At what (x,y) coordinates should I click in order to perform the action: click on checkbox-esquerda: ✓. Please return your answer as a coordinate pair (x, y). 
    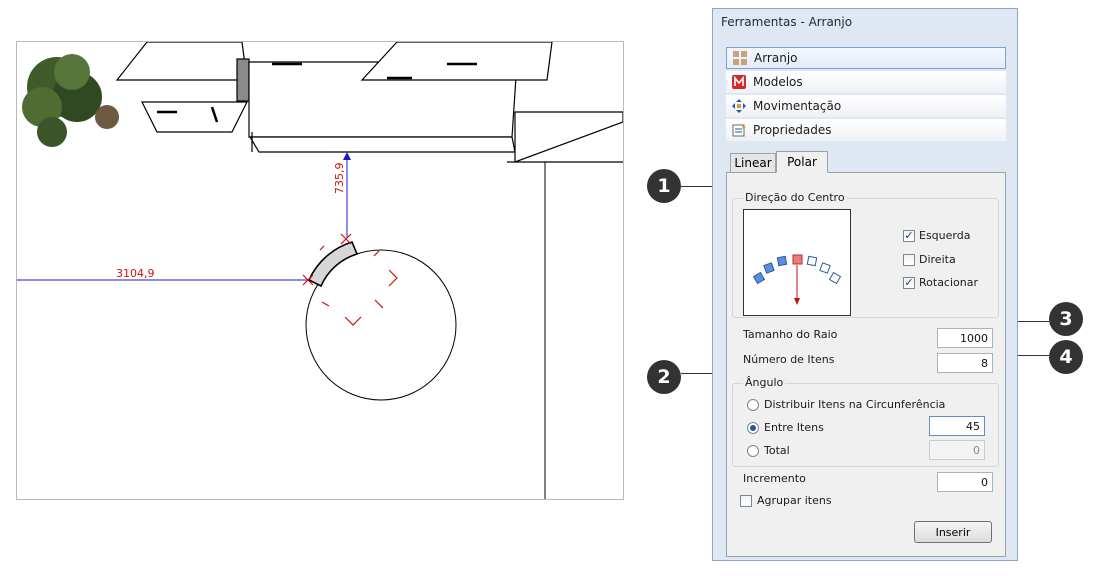
    Looking at the image, I should click on (909, 236).